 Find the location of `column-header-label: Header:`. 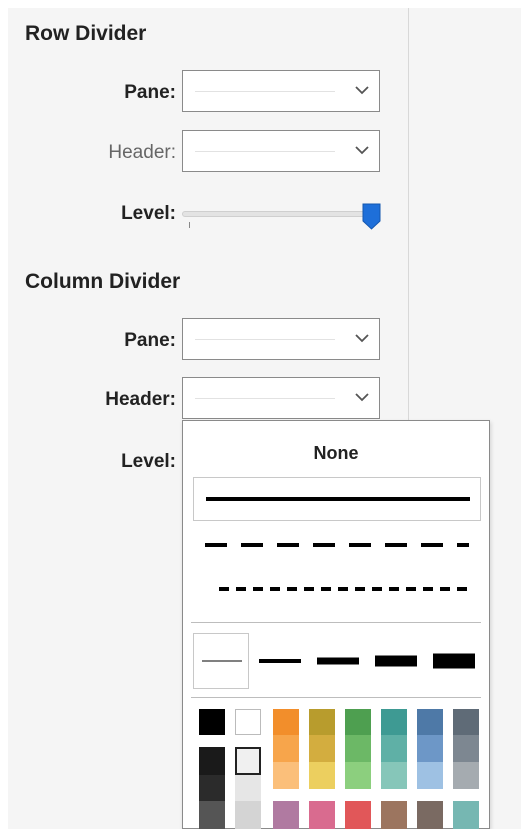

column-header-label: Header: is located at coordinates (140, 399).